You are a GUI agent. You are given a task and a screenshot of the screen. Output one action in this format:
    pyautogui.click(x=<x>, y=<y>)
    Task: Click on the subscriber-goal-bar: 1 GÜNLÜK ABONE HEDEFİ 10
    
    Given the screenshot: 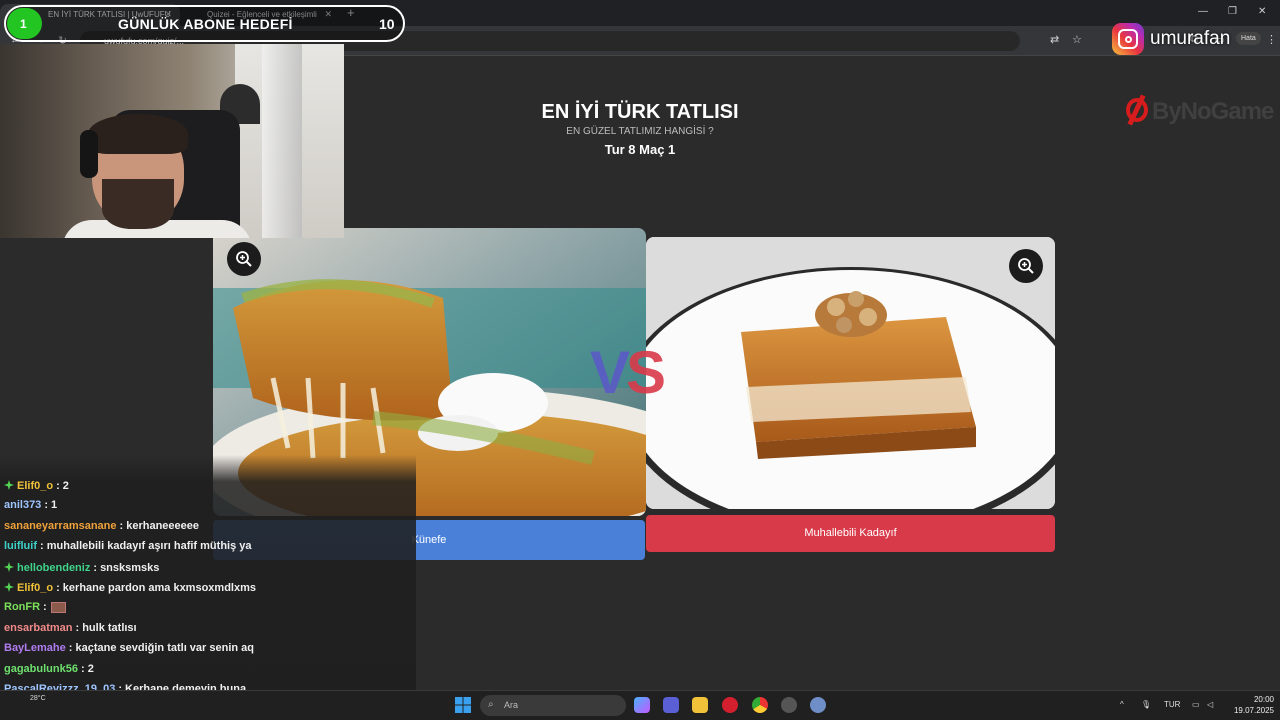 What is the action you would take?
    pyautogui.click(x=204, y=23)
    